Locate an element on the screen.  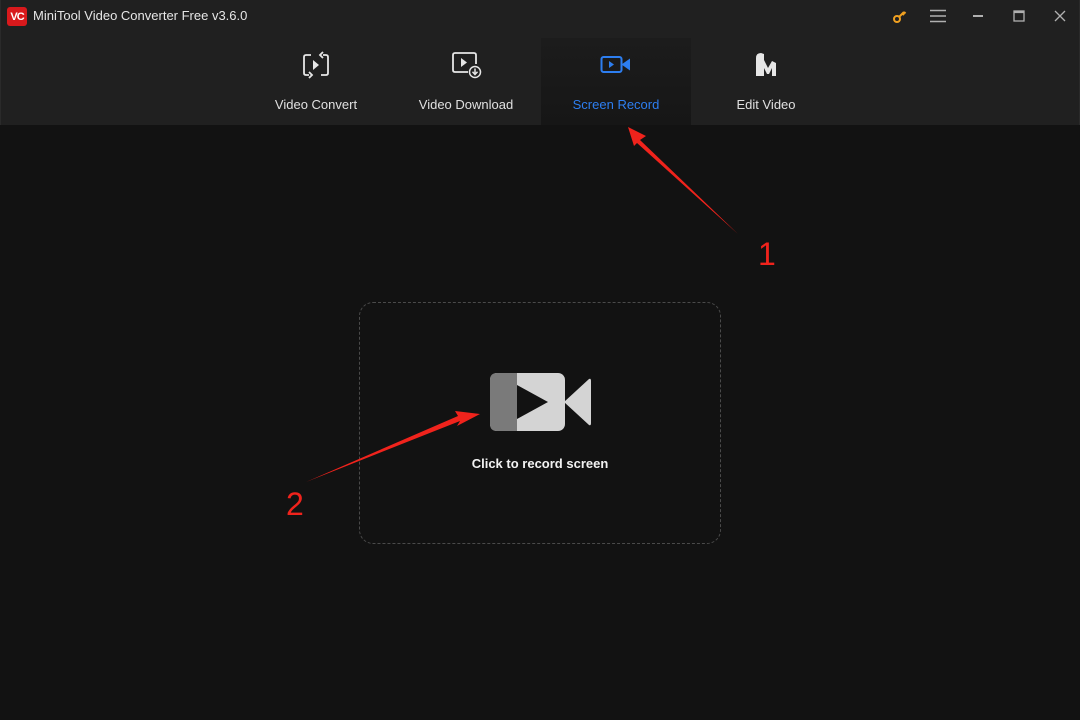
app-title: MiniTool Video Converter Free v3.6.0 is located at coordinates (140, 15).